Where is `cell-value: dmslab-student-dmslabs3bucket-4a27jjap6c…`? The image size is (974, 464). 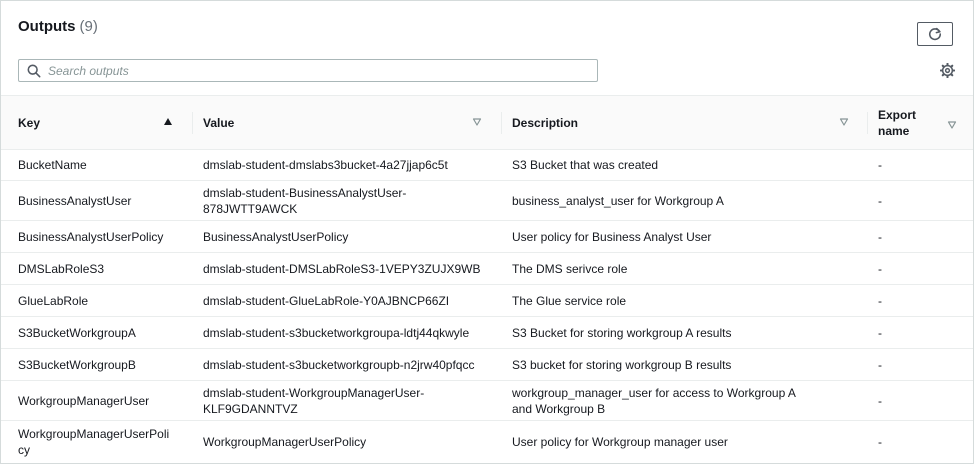 cell-value: dmslab-student-dmslabs3bucket-4a27jjap6c… is located at coordinates (325, 164).